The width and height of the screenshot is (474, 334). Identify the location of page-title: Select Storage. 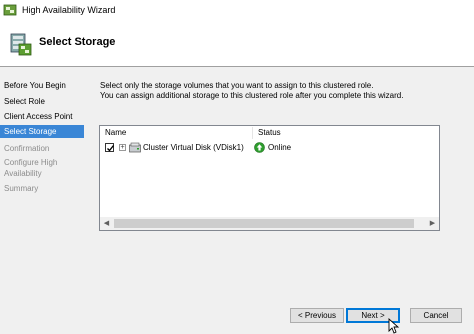
(77, 42).